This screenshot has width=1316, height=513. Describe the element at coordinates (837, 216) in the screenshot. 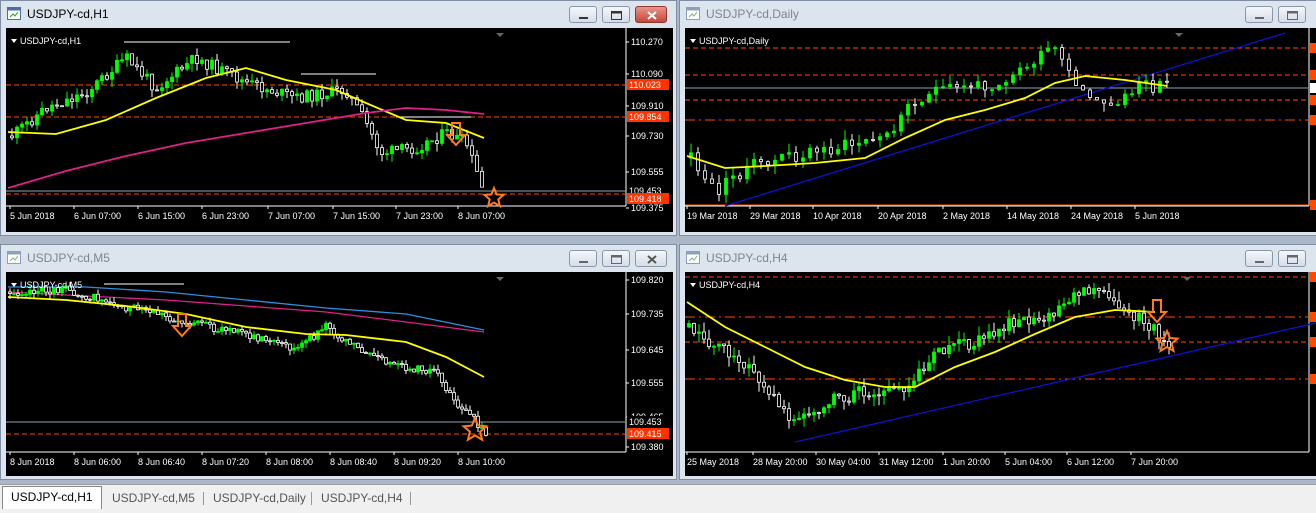

I see `time-label: 10 Apr 2018` at that location.